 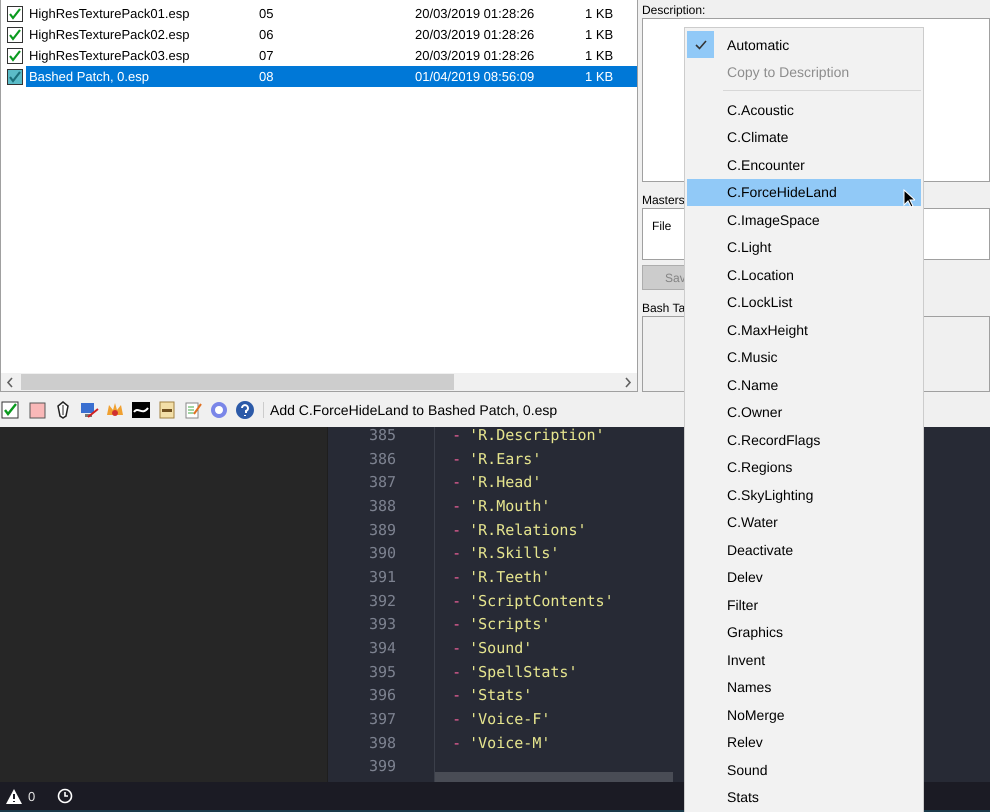 I want to click on menu-item: C.Encounter, so click(x=804, y=164).